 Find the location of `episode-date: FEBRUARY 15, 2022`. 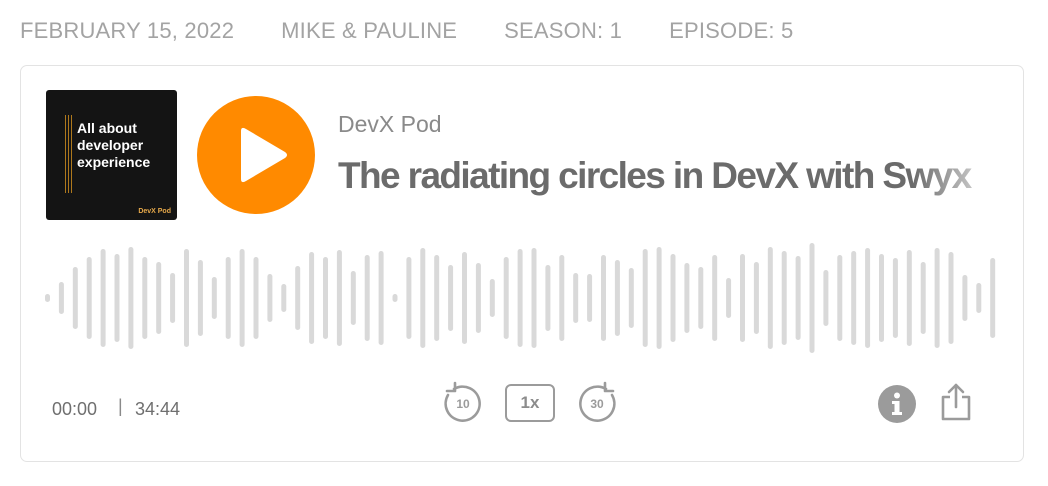

episode-date: FEBRUARY 15, 2022 is located at coordinates (127, 30).